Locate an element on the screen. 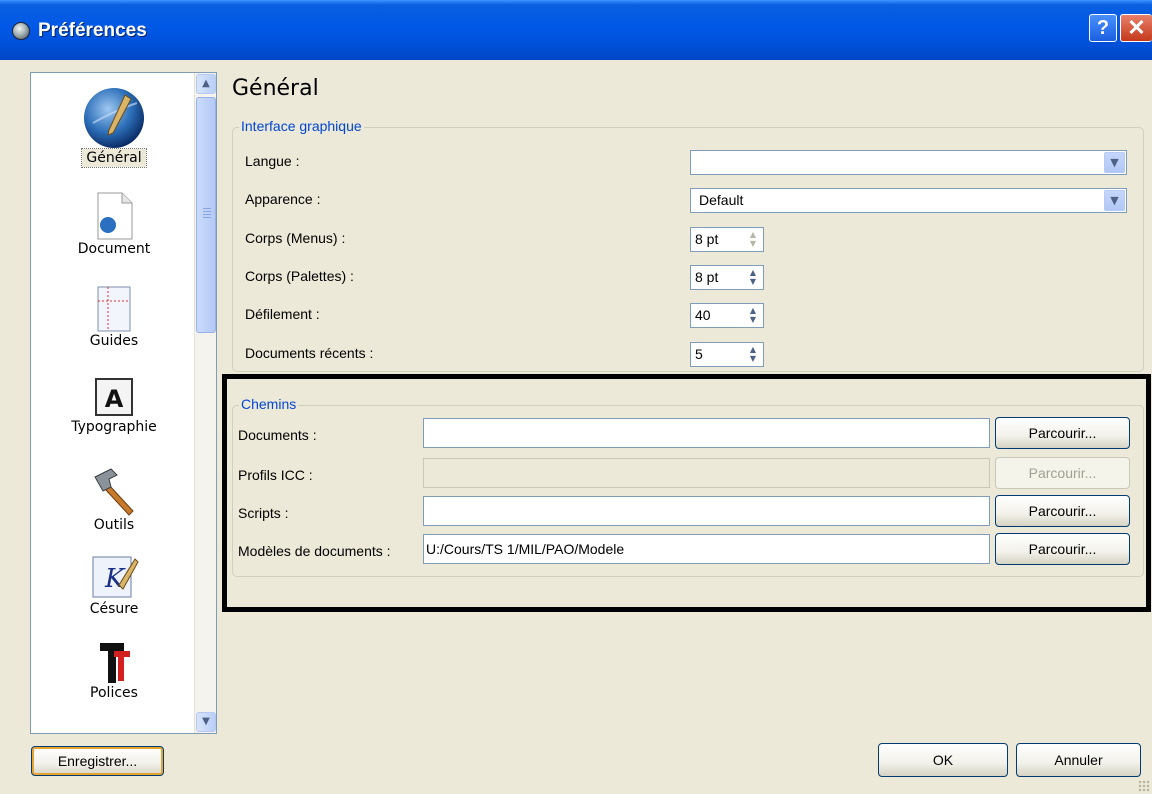 The height and width of the screenshot is (794, 1152). scroll-up-icon: ▲ is located at coordinates (206, 84).